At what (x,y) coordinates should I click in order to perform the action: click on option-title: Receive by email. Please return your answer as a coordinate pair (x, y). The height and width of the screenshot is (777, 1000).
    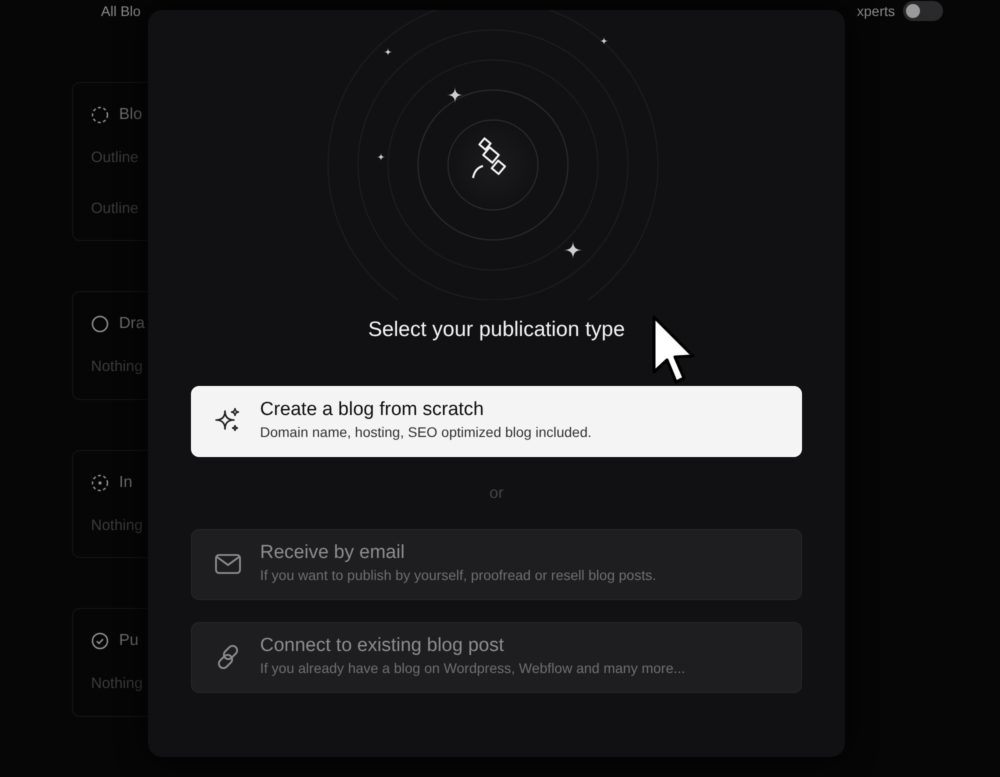
    Looking at the image, I should click on (333, 553).